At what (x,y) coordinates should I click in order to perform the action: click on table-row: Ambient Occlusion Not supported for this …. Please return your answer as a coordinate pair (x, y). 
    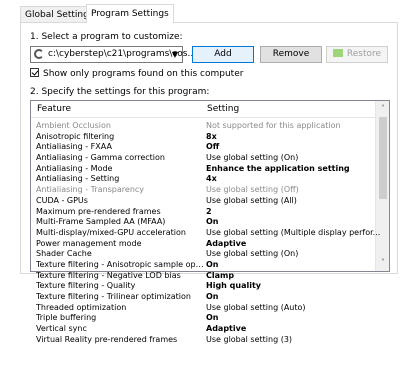
    Looking at the image, I should click on (209, 126).